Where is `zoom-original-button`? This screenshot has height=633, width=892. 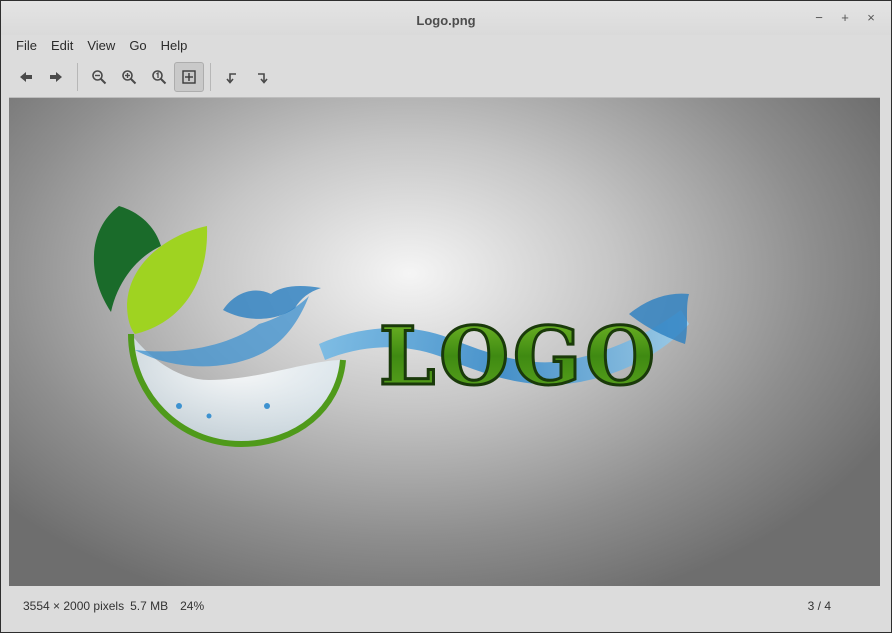 zoom-original-button is located at coordinates (159, 77).